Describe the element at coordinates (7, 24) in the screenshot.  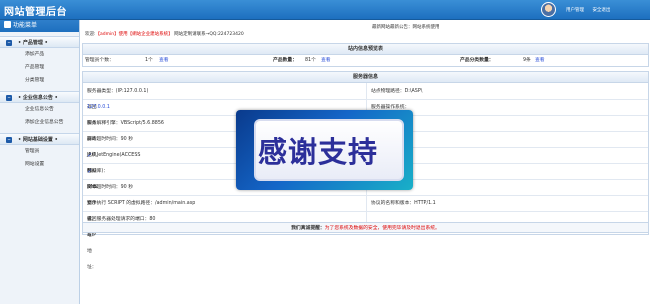
I see `menu-icon` at that location.